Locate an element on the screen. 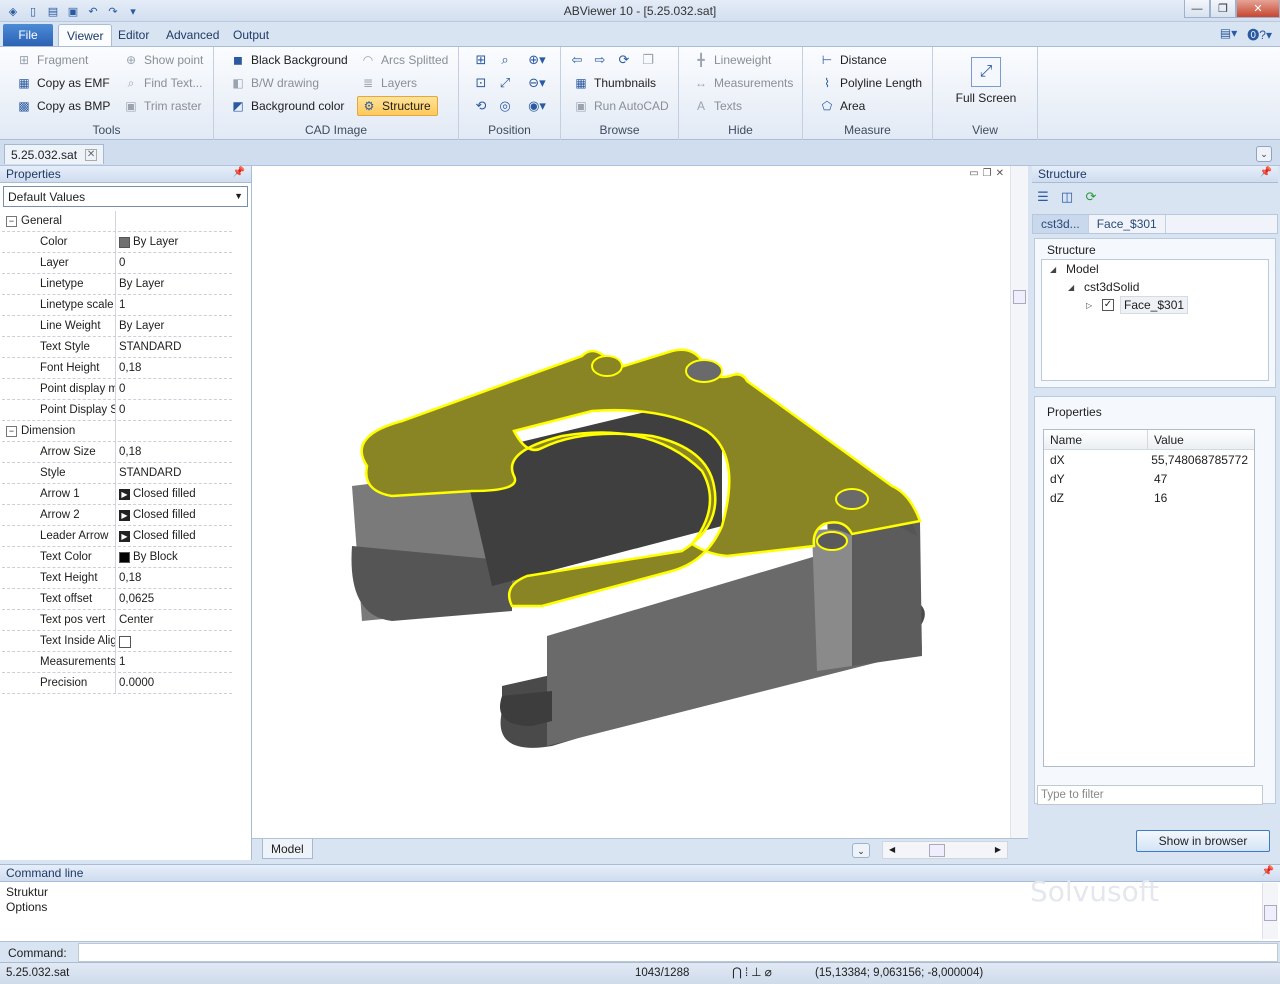 This screenshot has width=1280, height=984. expand-icon: ▷ is located at coordinates (1091, 305).